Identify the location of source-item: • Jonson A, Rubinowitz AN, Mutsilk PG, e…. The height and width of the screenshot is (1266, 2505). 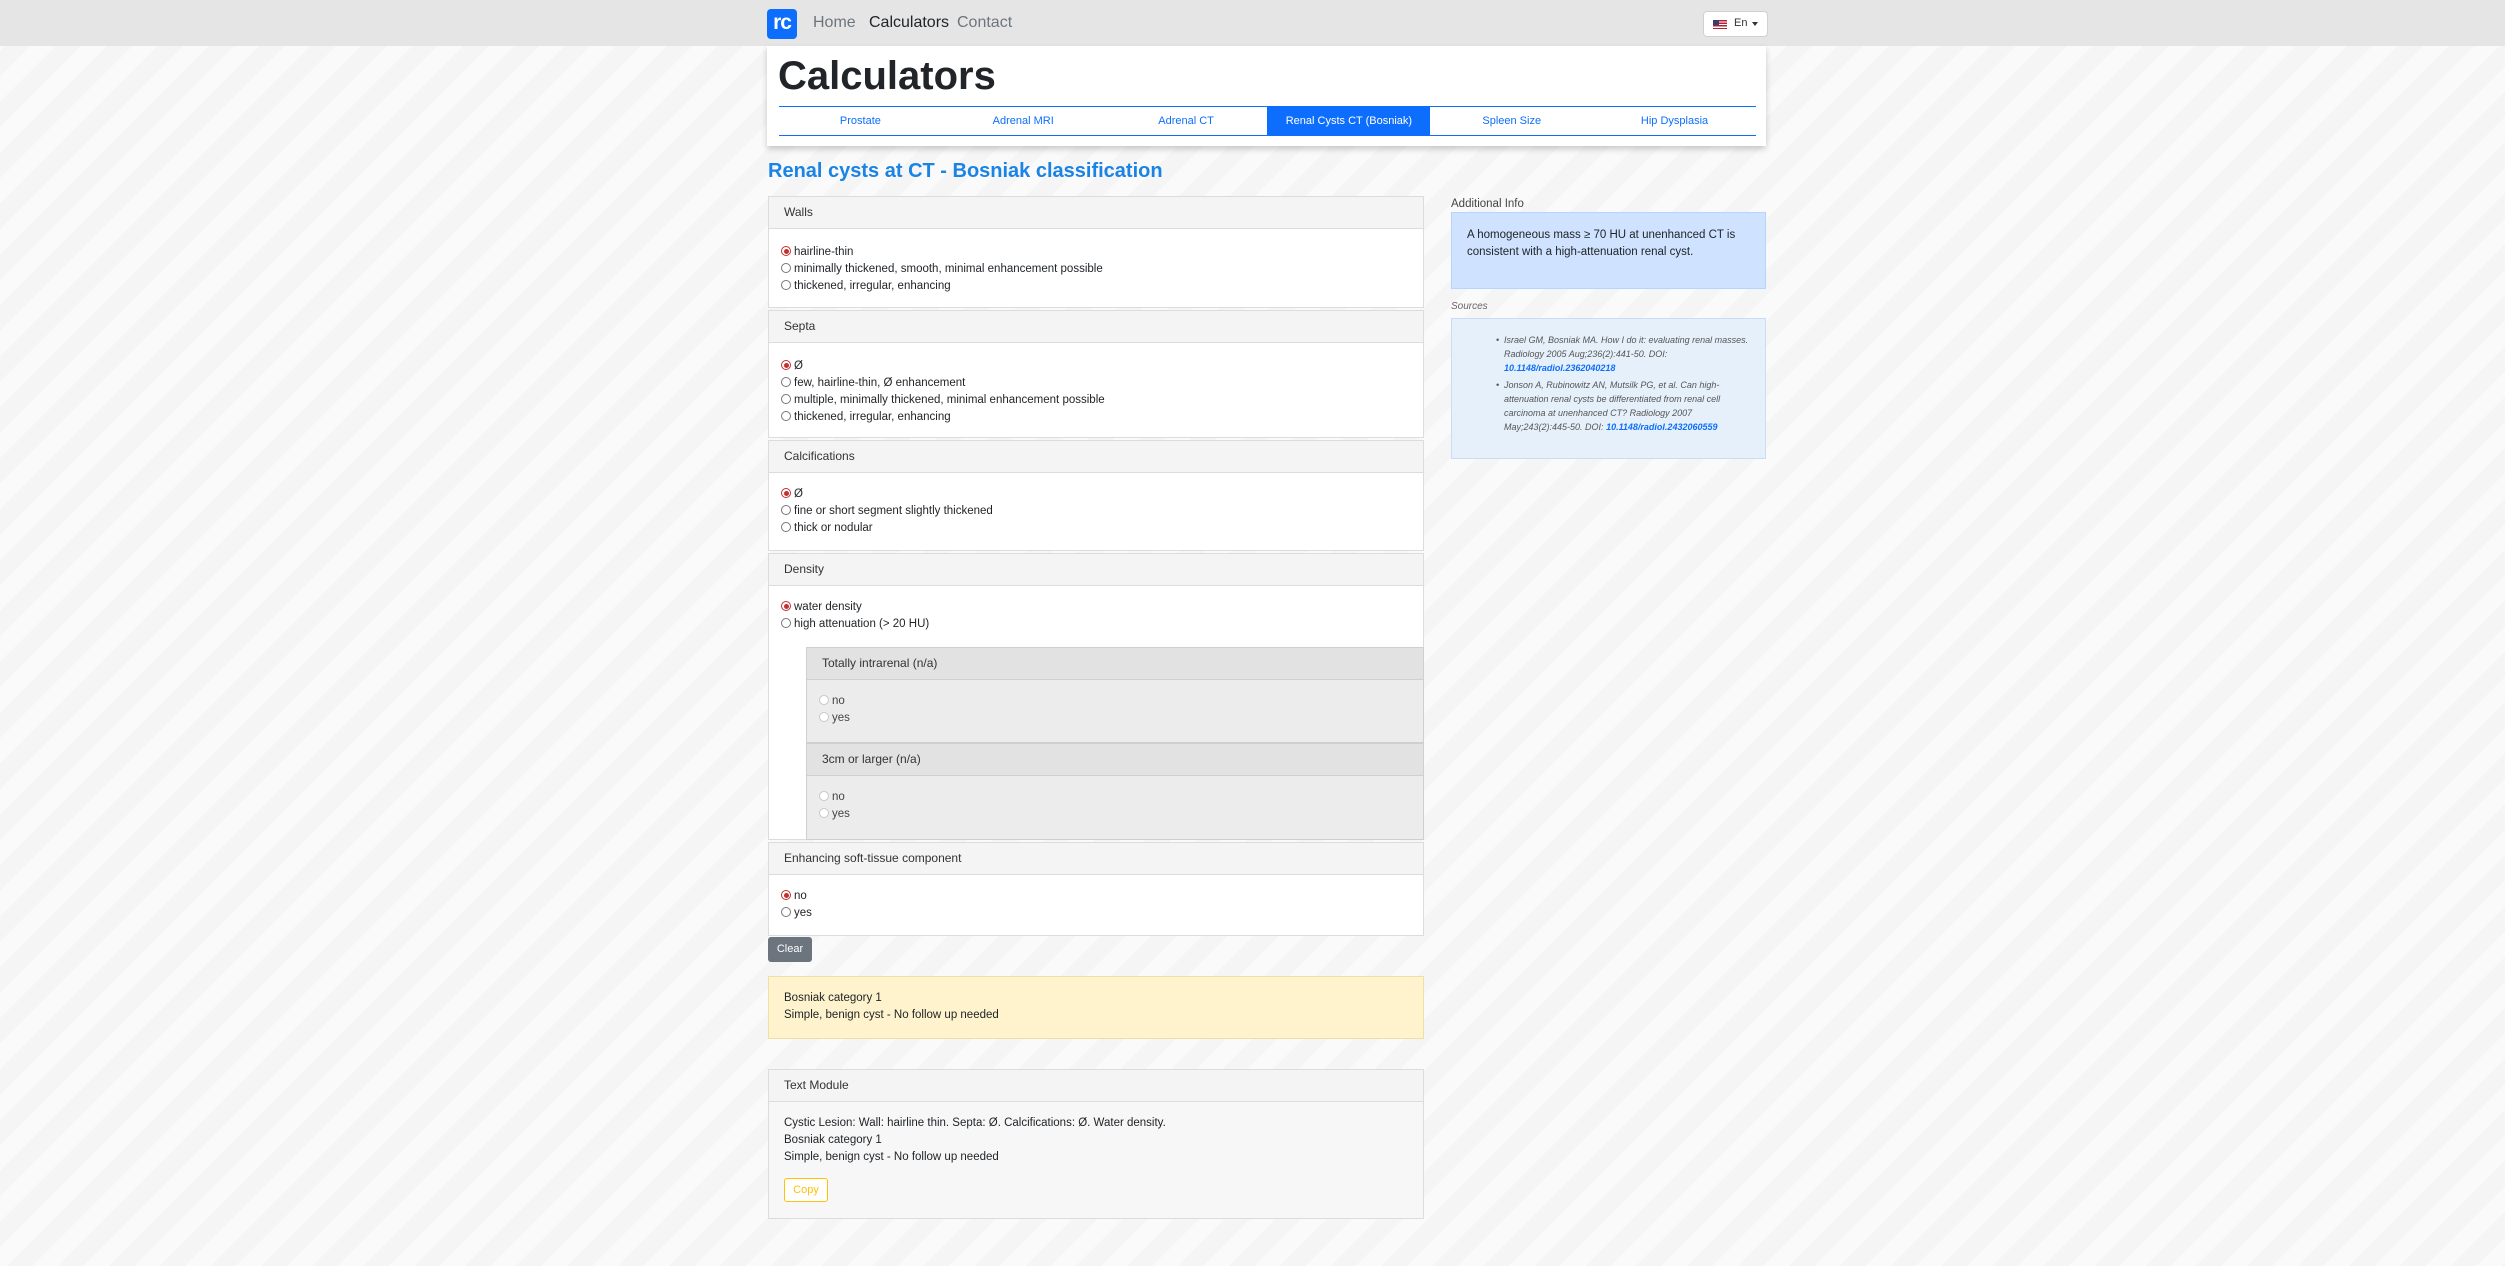
(1608, 406).